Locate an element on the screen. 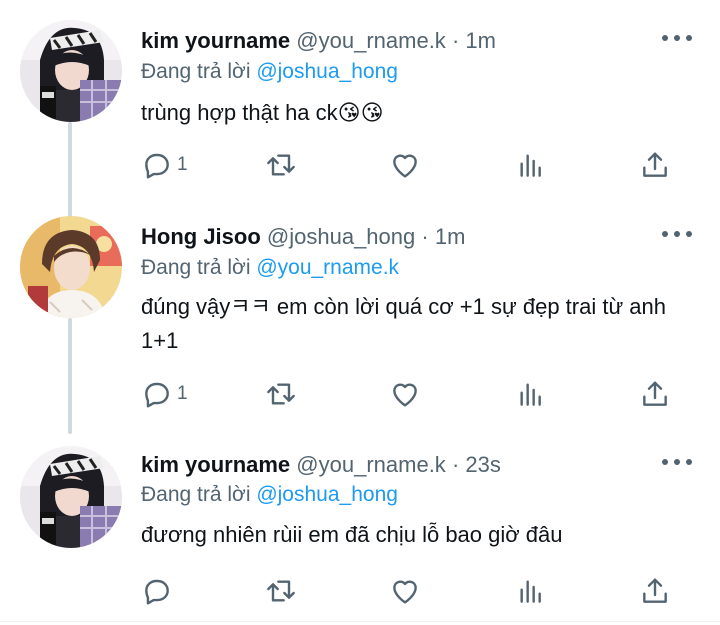 The image size is (720, 625). user-handle: @joshua_hong is located at coordinates (341, 236).